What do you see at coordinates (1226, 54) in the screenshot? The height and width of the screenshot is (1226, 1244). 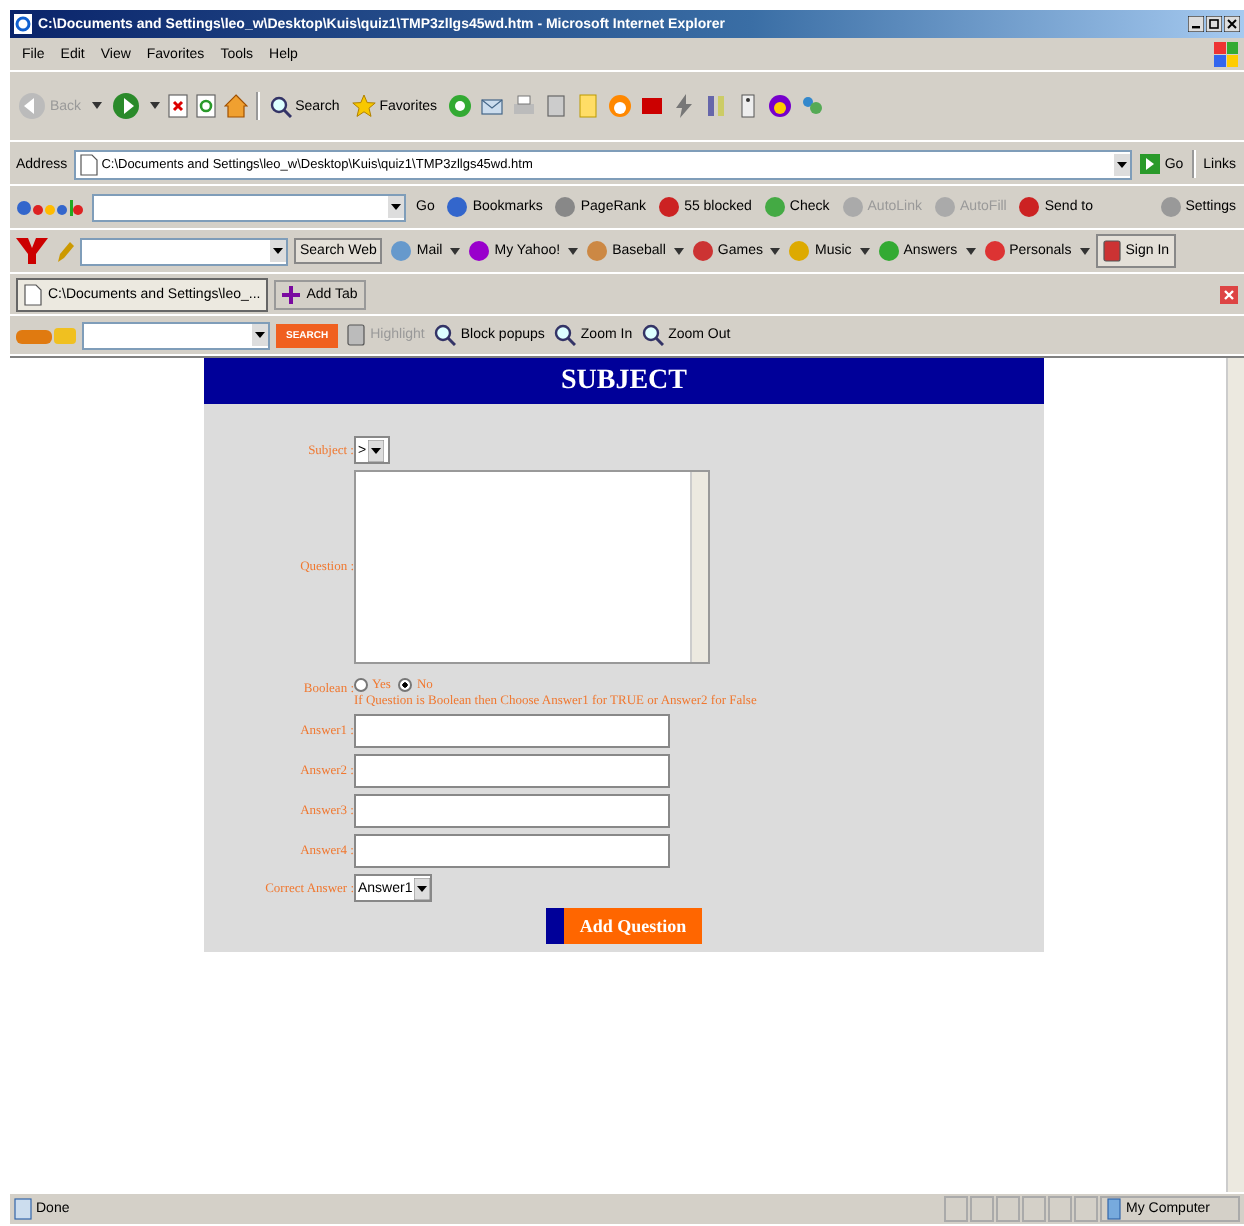 I see `windows-logo-icon` at bounding box center [1226, 54].